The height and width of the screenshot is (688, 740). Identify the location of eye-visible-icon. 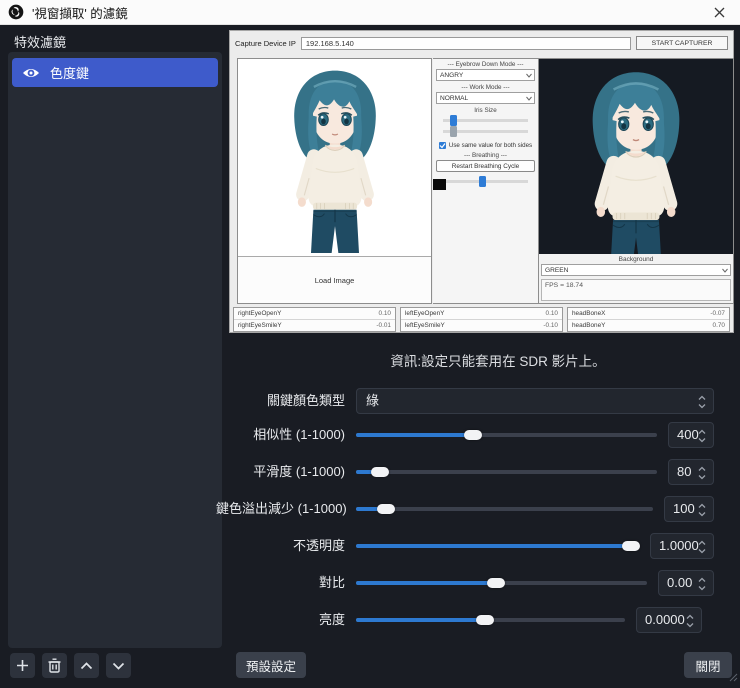
(31, 73).